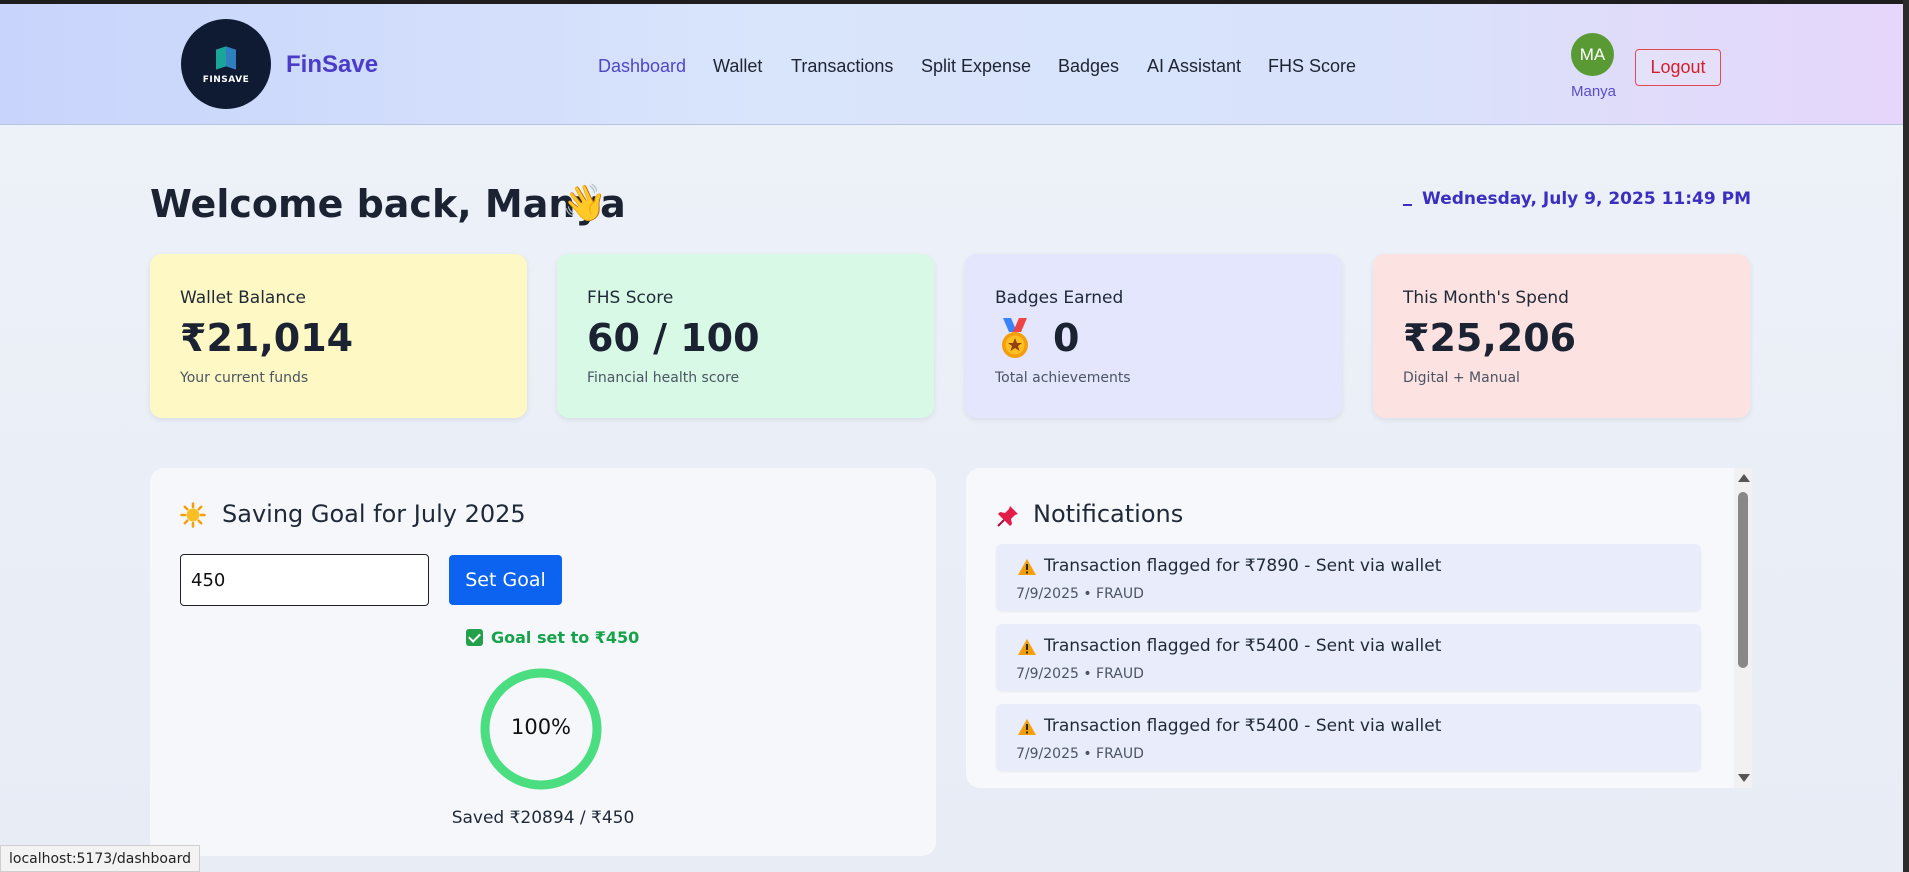  I want to click on goal-status-text: Goal set to ₹450, so click(565, 637).